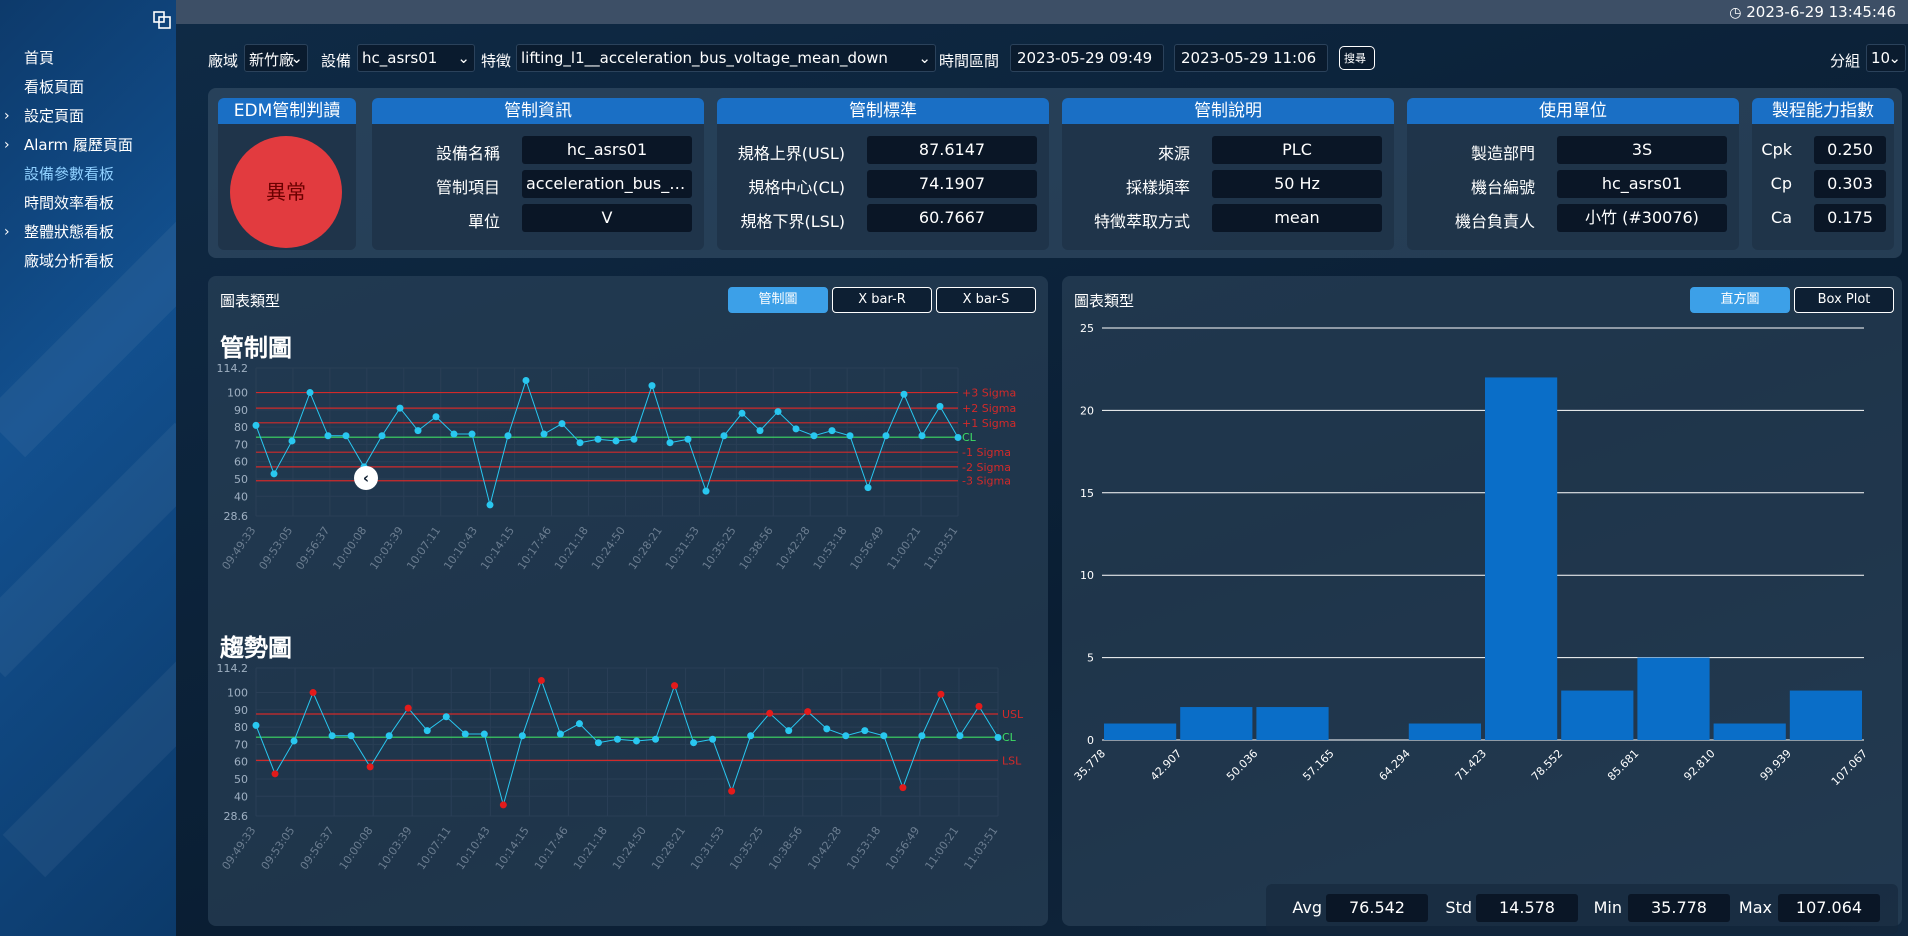 This screenshot has height=936, width=1908. I want to click on x-tick-label: 10:14:15, so click(512, 848).